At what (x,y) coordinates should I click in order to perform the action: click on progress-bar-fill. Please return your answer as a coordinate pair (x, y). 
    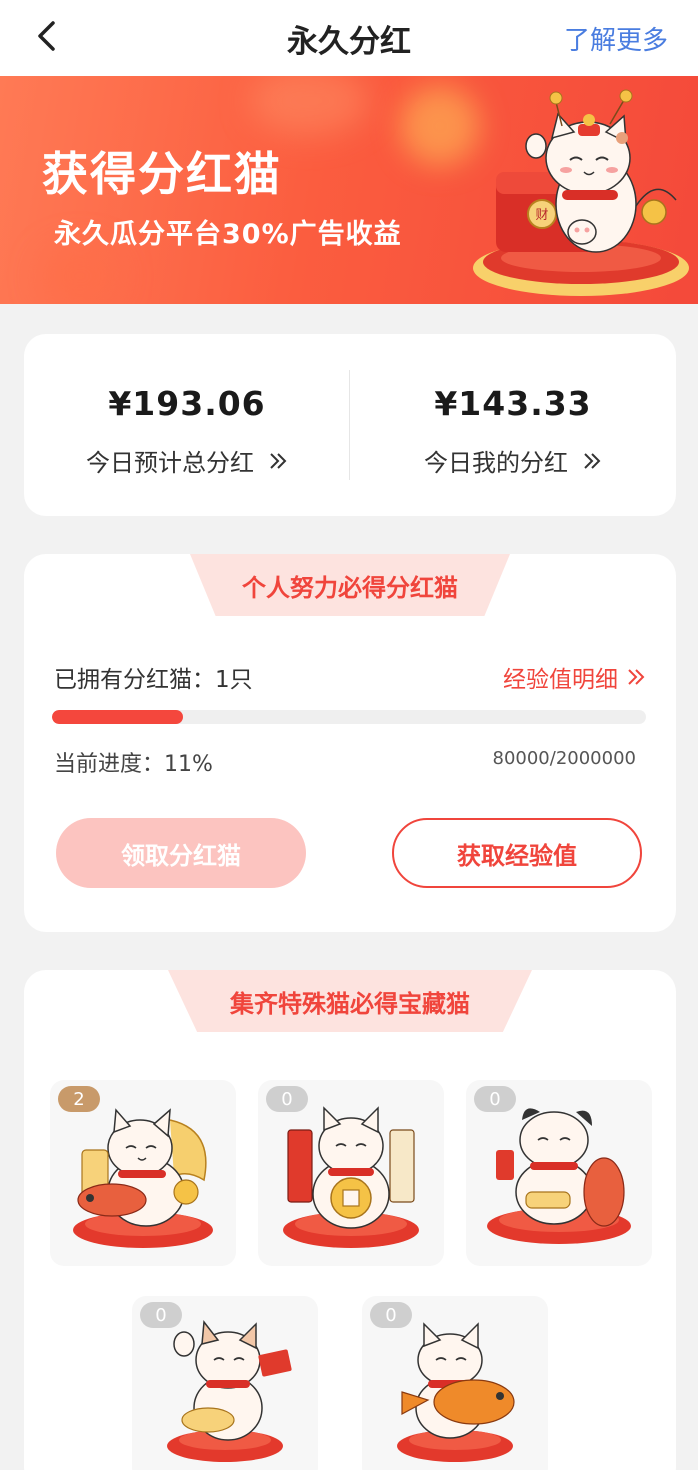
    Looking at the image, I should click on (117, 717).